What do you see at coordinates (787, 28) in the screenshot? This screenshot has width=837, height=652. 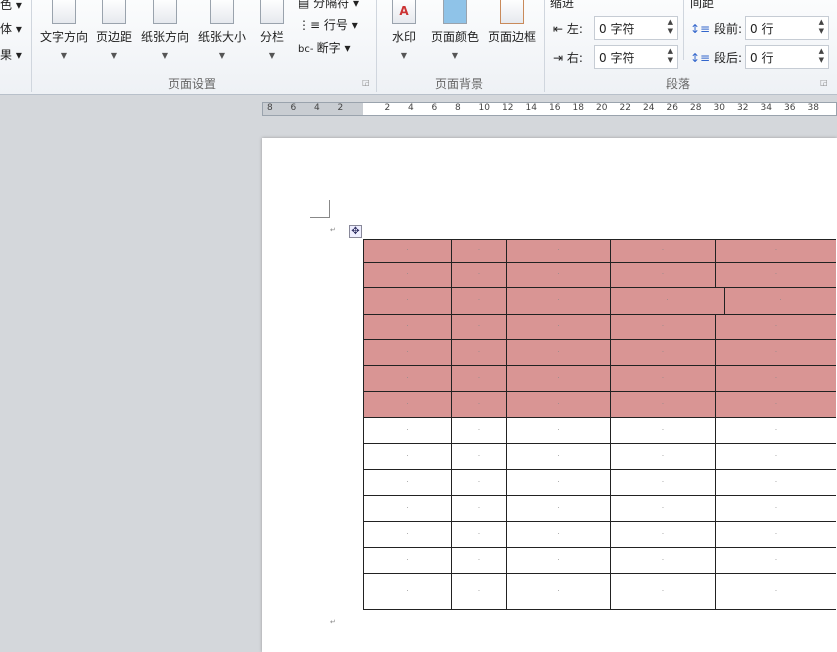 I see `space-before-input: 0 行 ▲ ▼` at bounding box center [787, 28].